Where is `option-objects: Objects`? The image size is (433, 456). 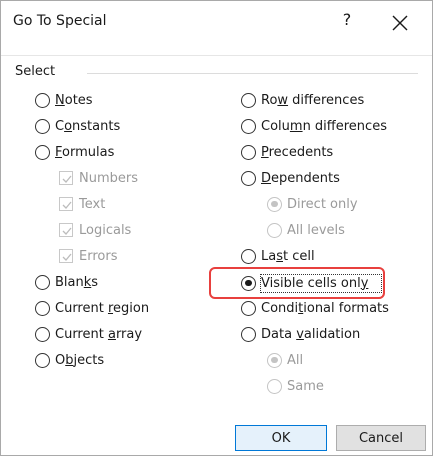 option-objects: Objects is located at coordinates (69, 360).